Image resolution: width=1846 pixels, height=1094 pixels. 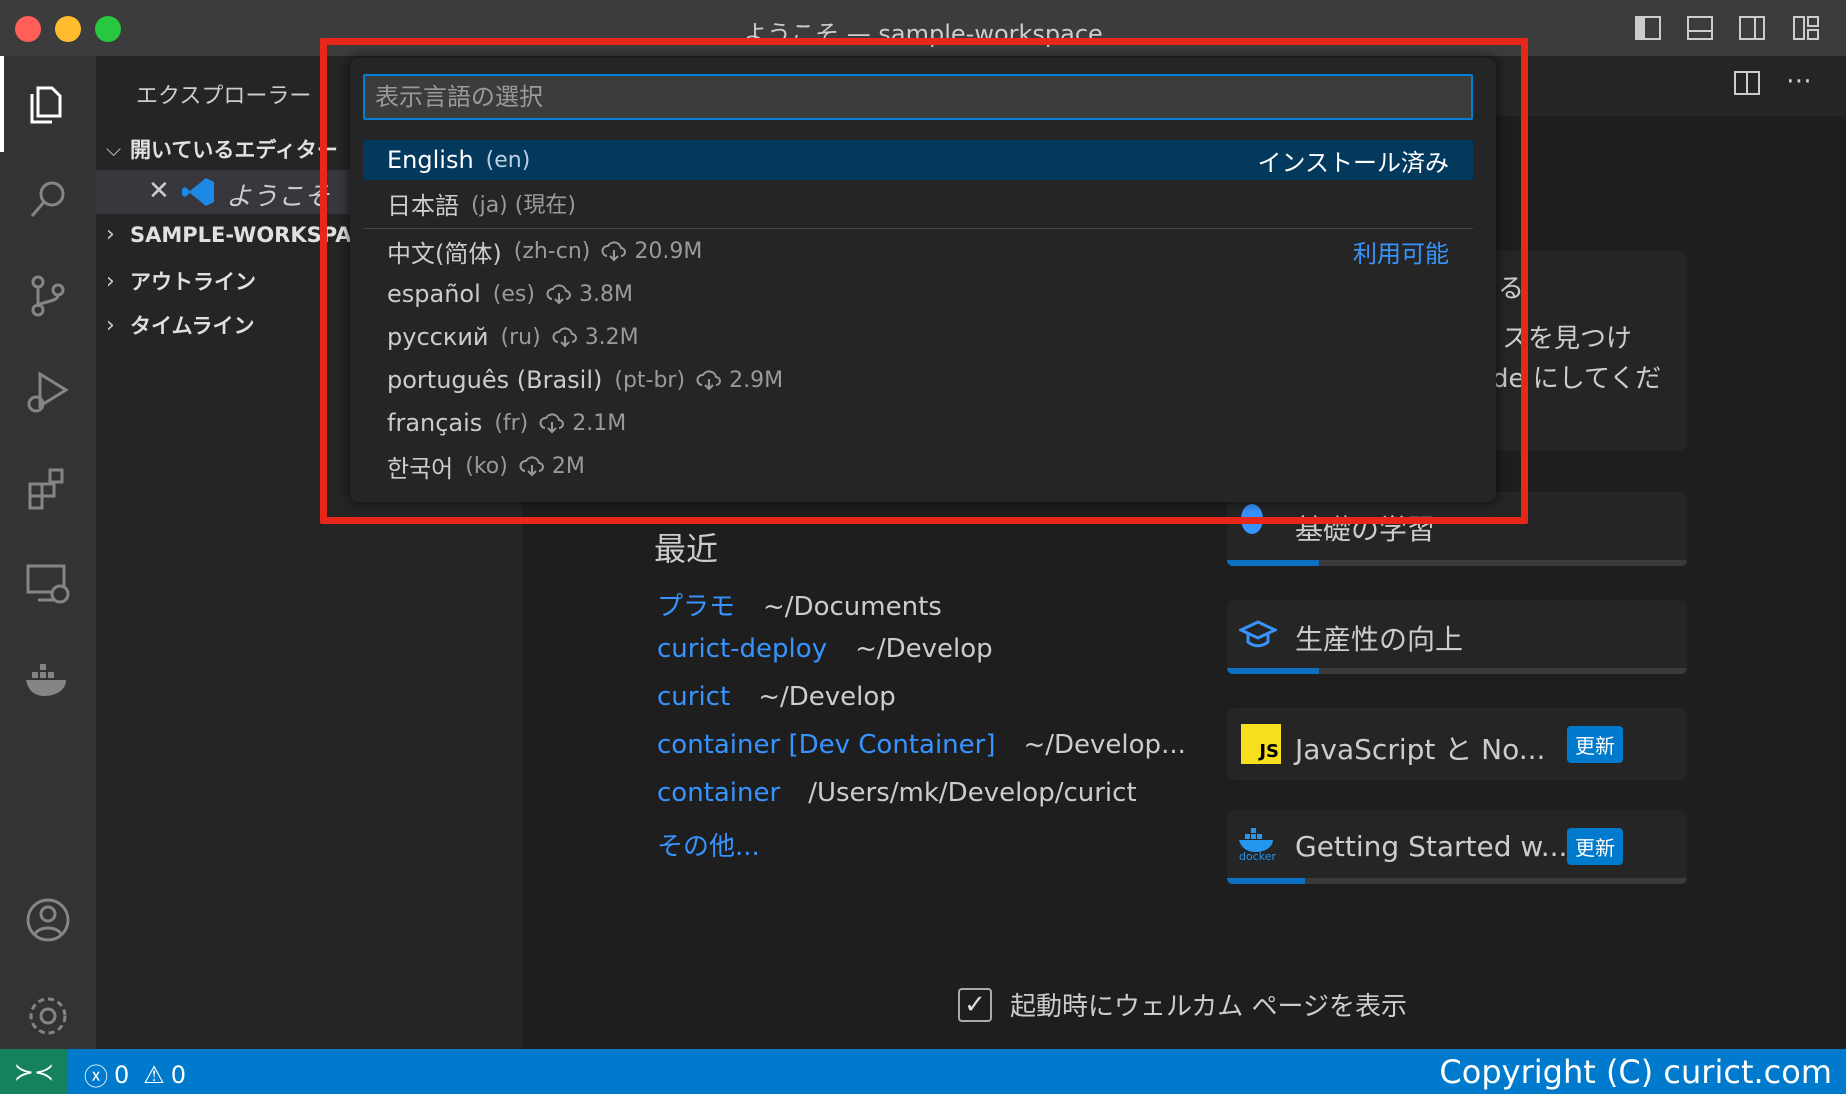 I want to click on recent-item: curict-deploy ~/Develop, so click(x=825, y=649).